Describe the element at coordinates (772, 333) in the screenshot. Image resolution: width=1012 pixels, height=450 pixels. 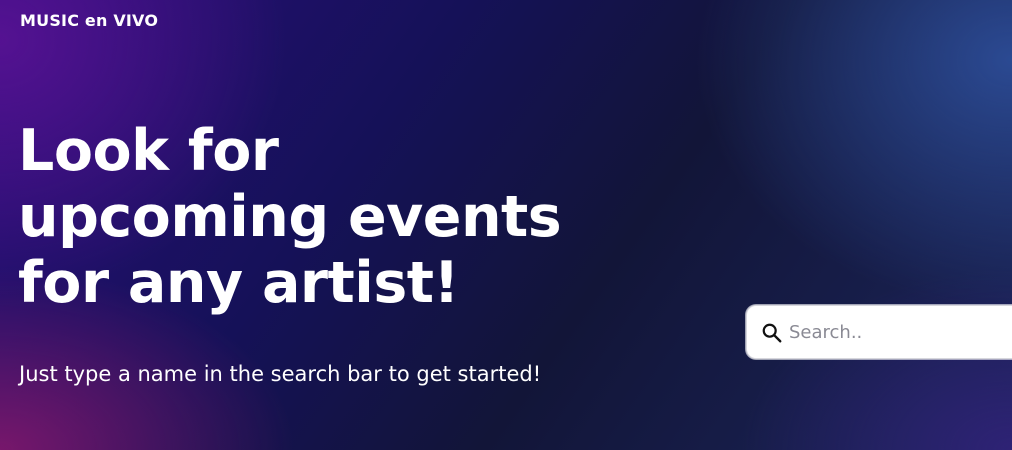
I see `search-icon` at that location.